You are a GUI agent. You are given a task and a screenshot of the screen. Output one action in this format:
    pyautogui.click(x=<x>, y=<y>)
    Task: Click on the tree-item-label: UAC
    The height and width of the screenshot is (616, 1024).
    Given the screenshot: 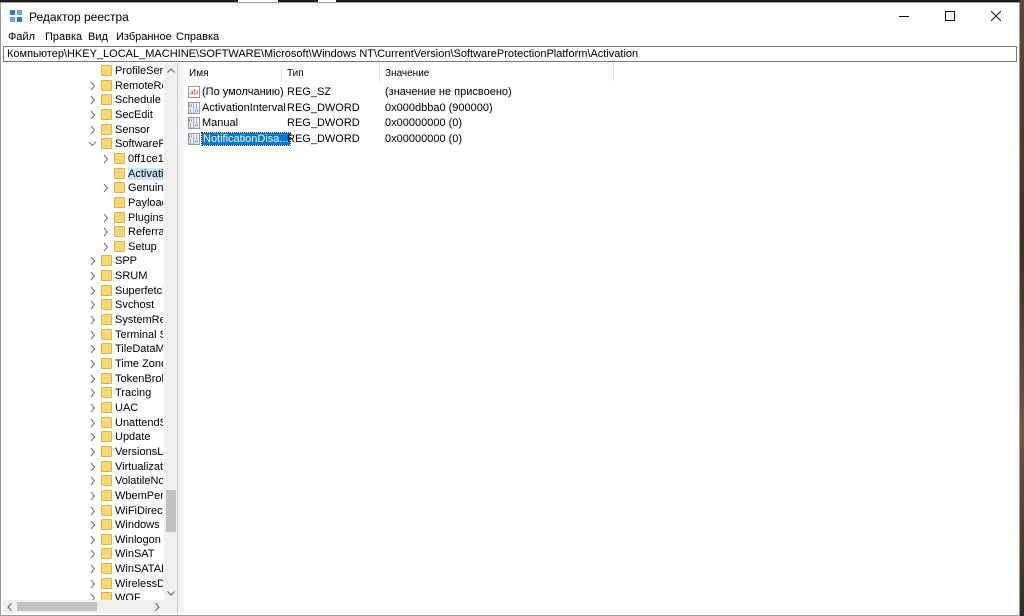 What is the action you would take?
    pyautogui.click(x=127, y=407)
    